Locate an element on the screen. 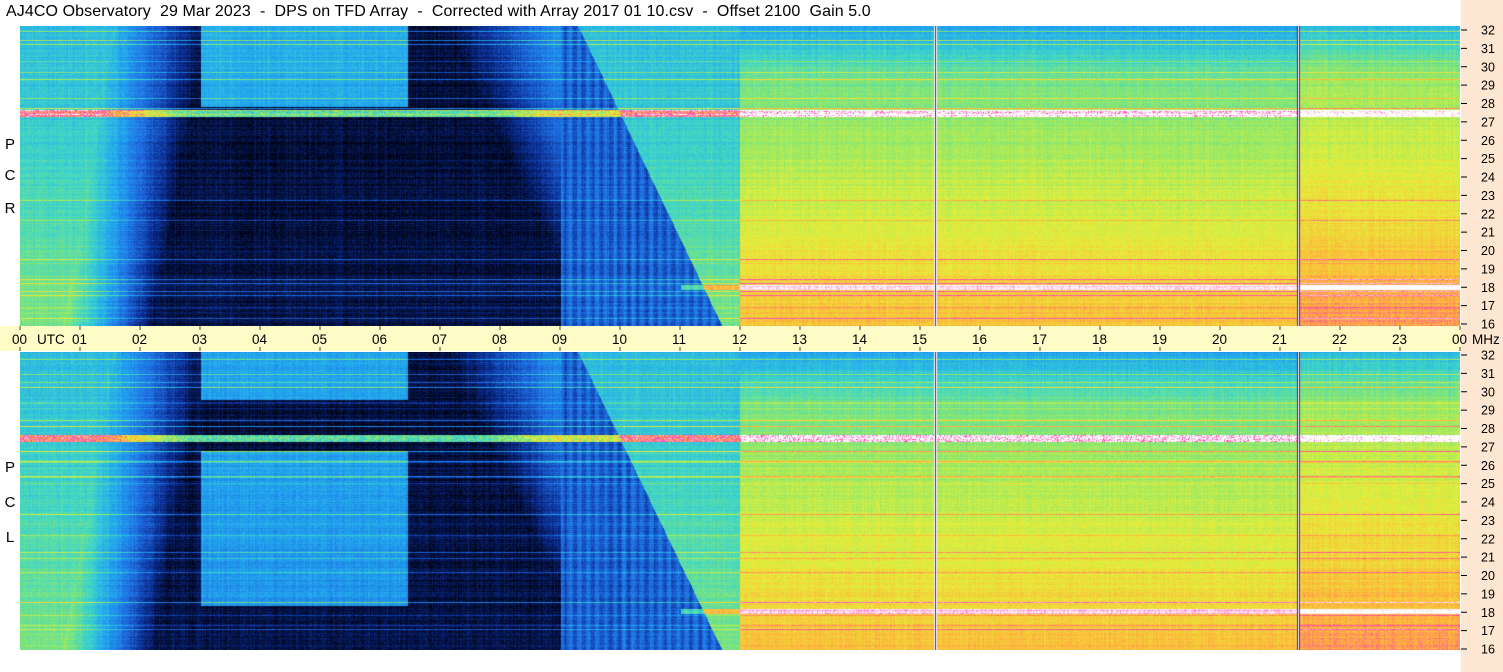  x-tick-label: 15 is located at coordinates (919, 339).